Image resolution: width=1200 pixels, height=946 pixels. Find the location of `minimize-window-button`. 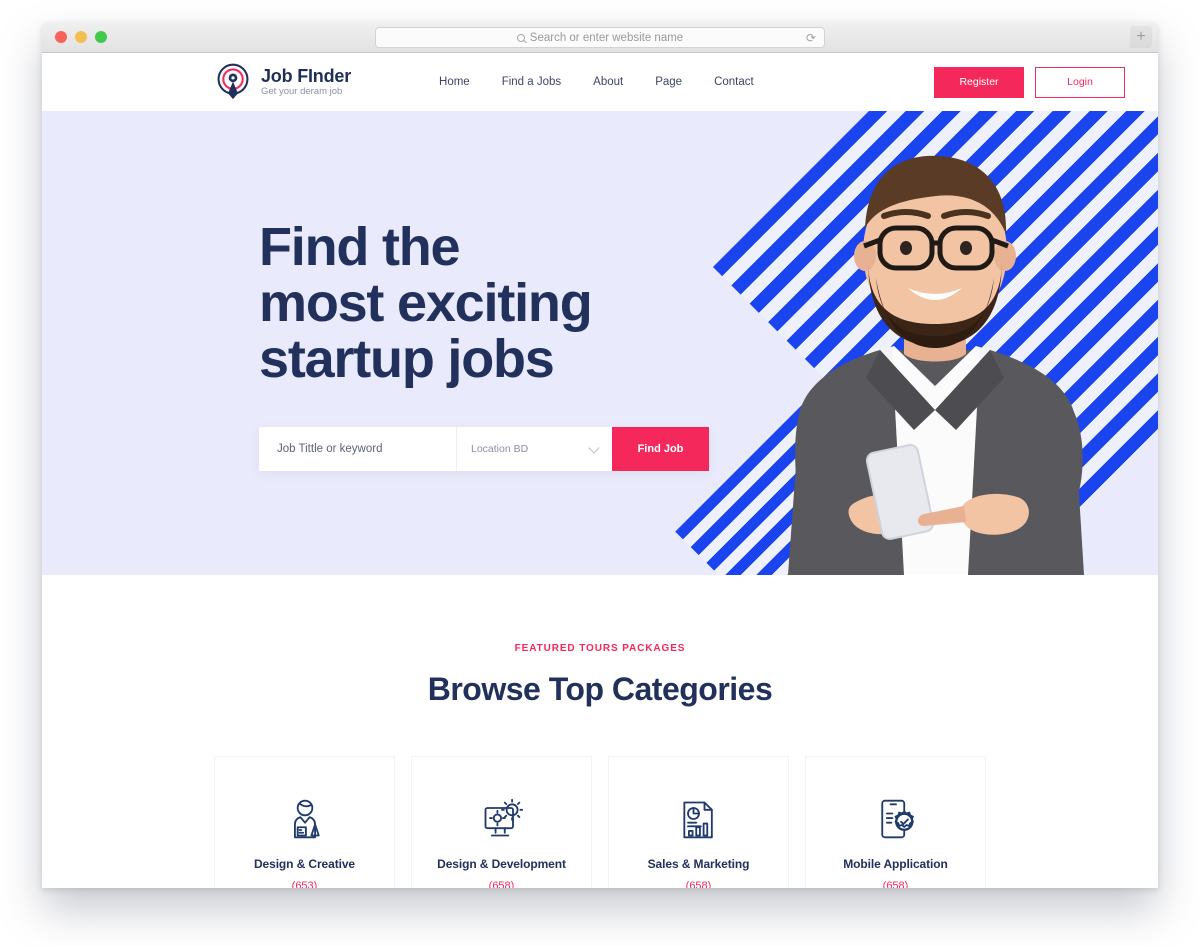

minimize-window-button is located at coordinates (81, 37).